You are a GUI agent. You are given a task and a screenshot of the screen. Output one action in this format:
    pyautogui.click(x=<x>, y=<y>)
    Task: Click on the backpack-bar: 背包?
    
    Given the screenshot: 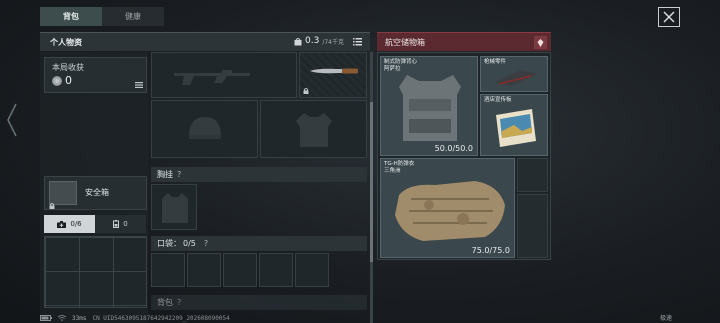 What is the action you would take?
    pyautogui.click(x=259, y=302)
    